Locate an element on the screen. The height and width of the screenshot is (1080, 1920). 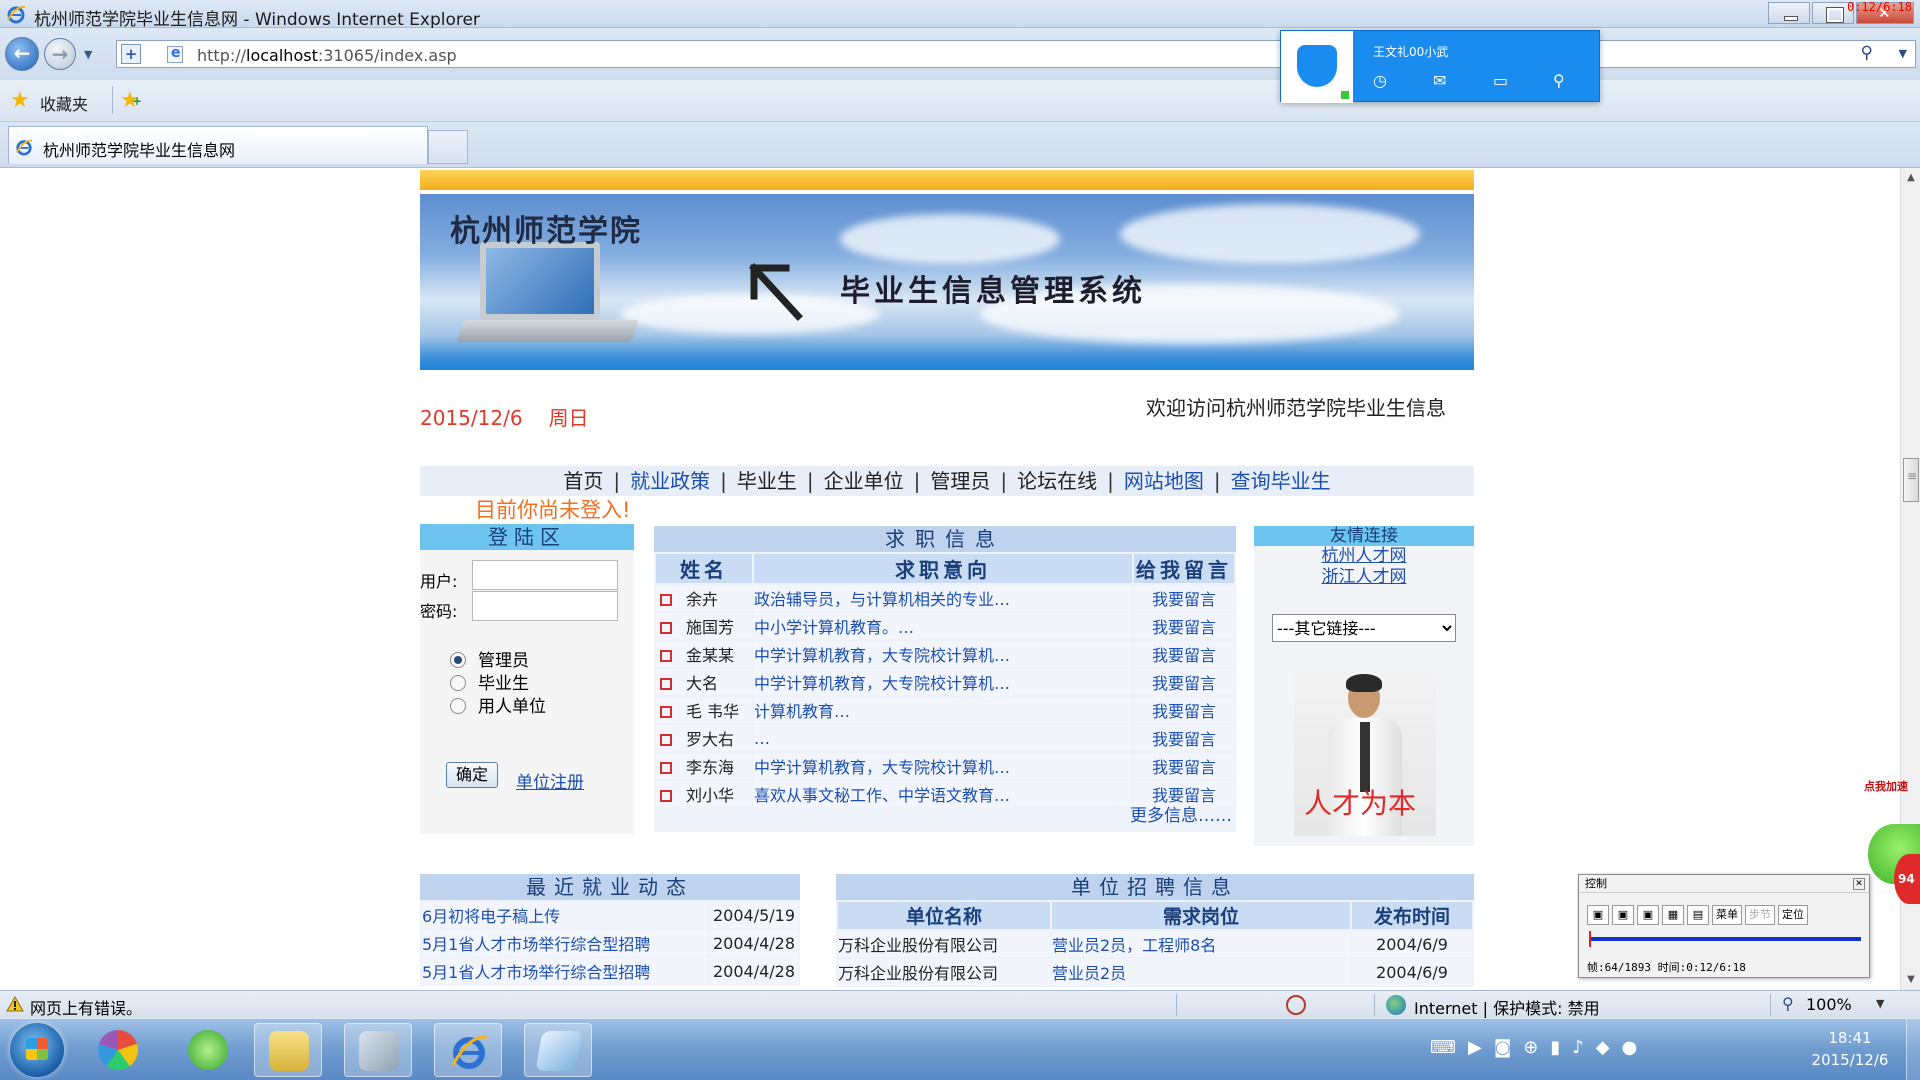
qq-popup: 王文礼00小武 ◷ ✉ ▭ ⚲ is located at coordinates (1440, 66).